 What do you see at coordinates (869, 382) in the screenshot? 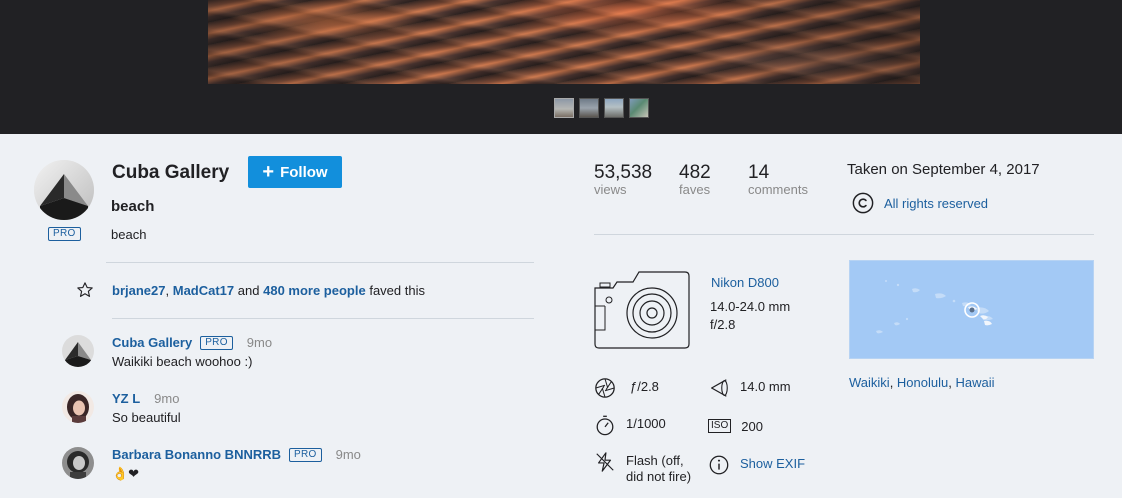
I see `location-city: Waikiki` at bounding box center [869, 382].